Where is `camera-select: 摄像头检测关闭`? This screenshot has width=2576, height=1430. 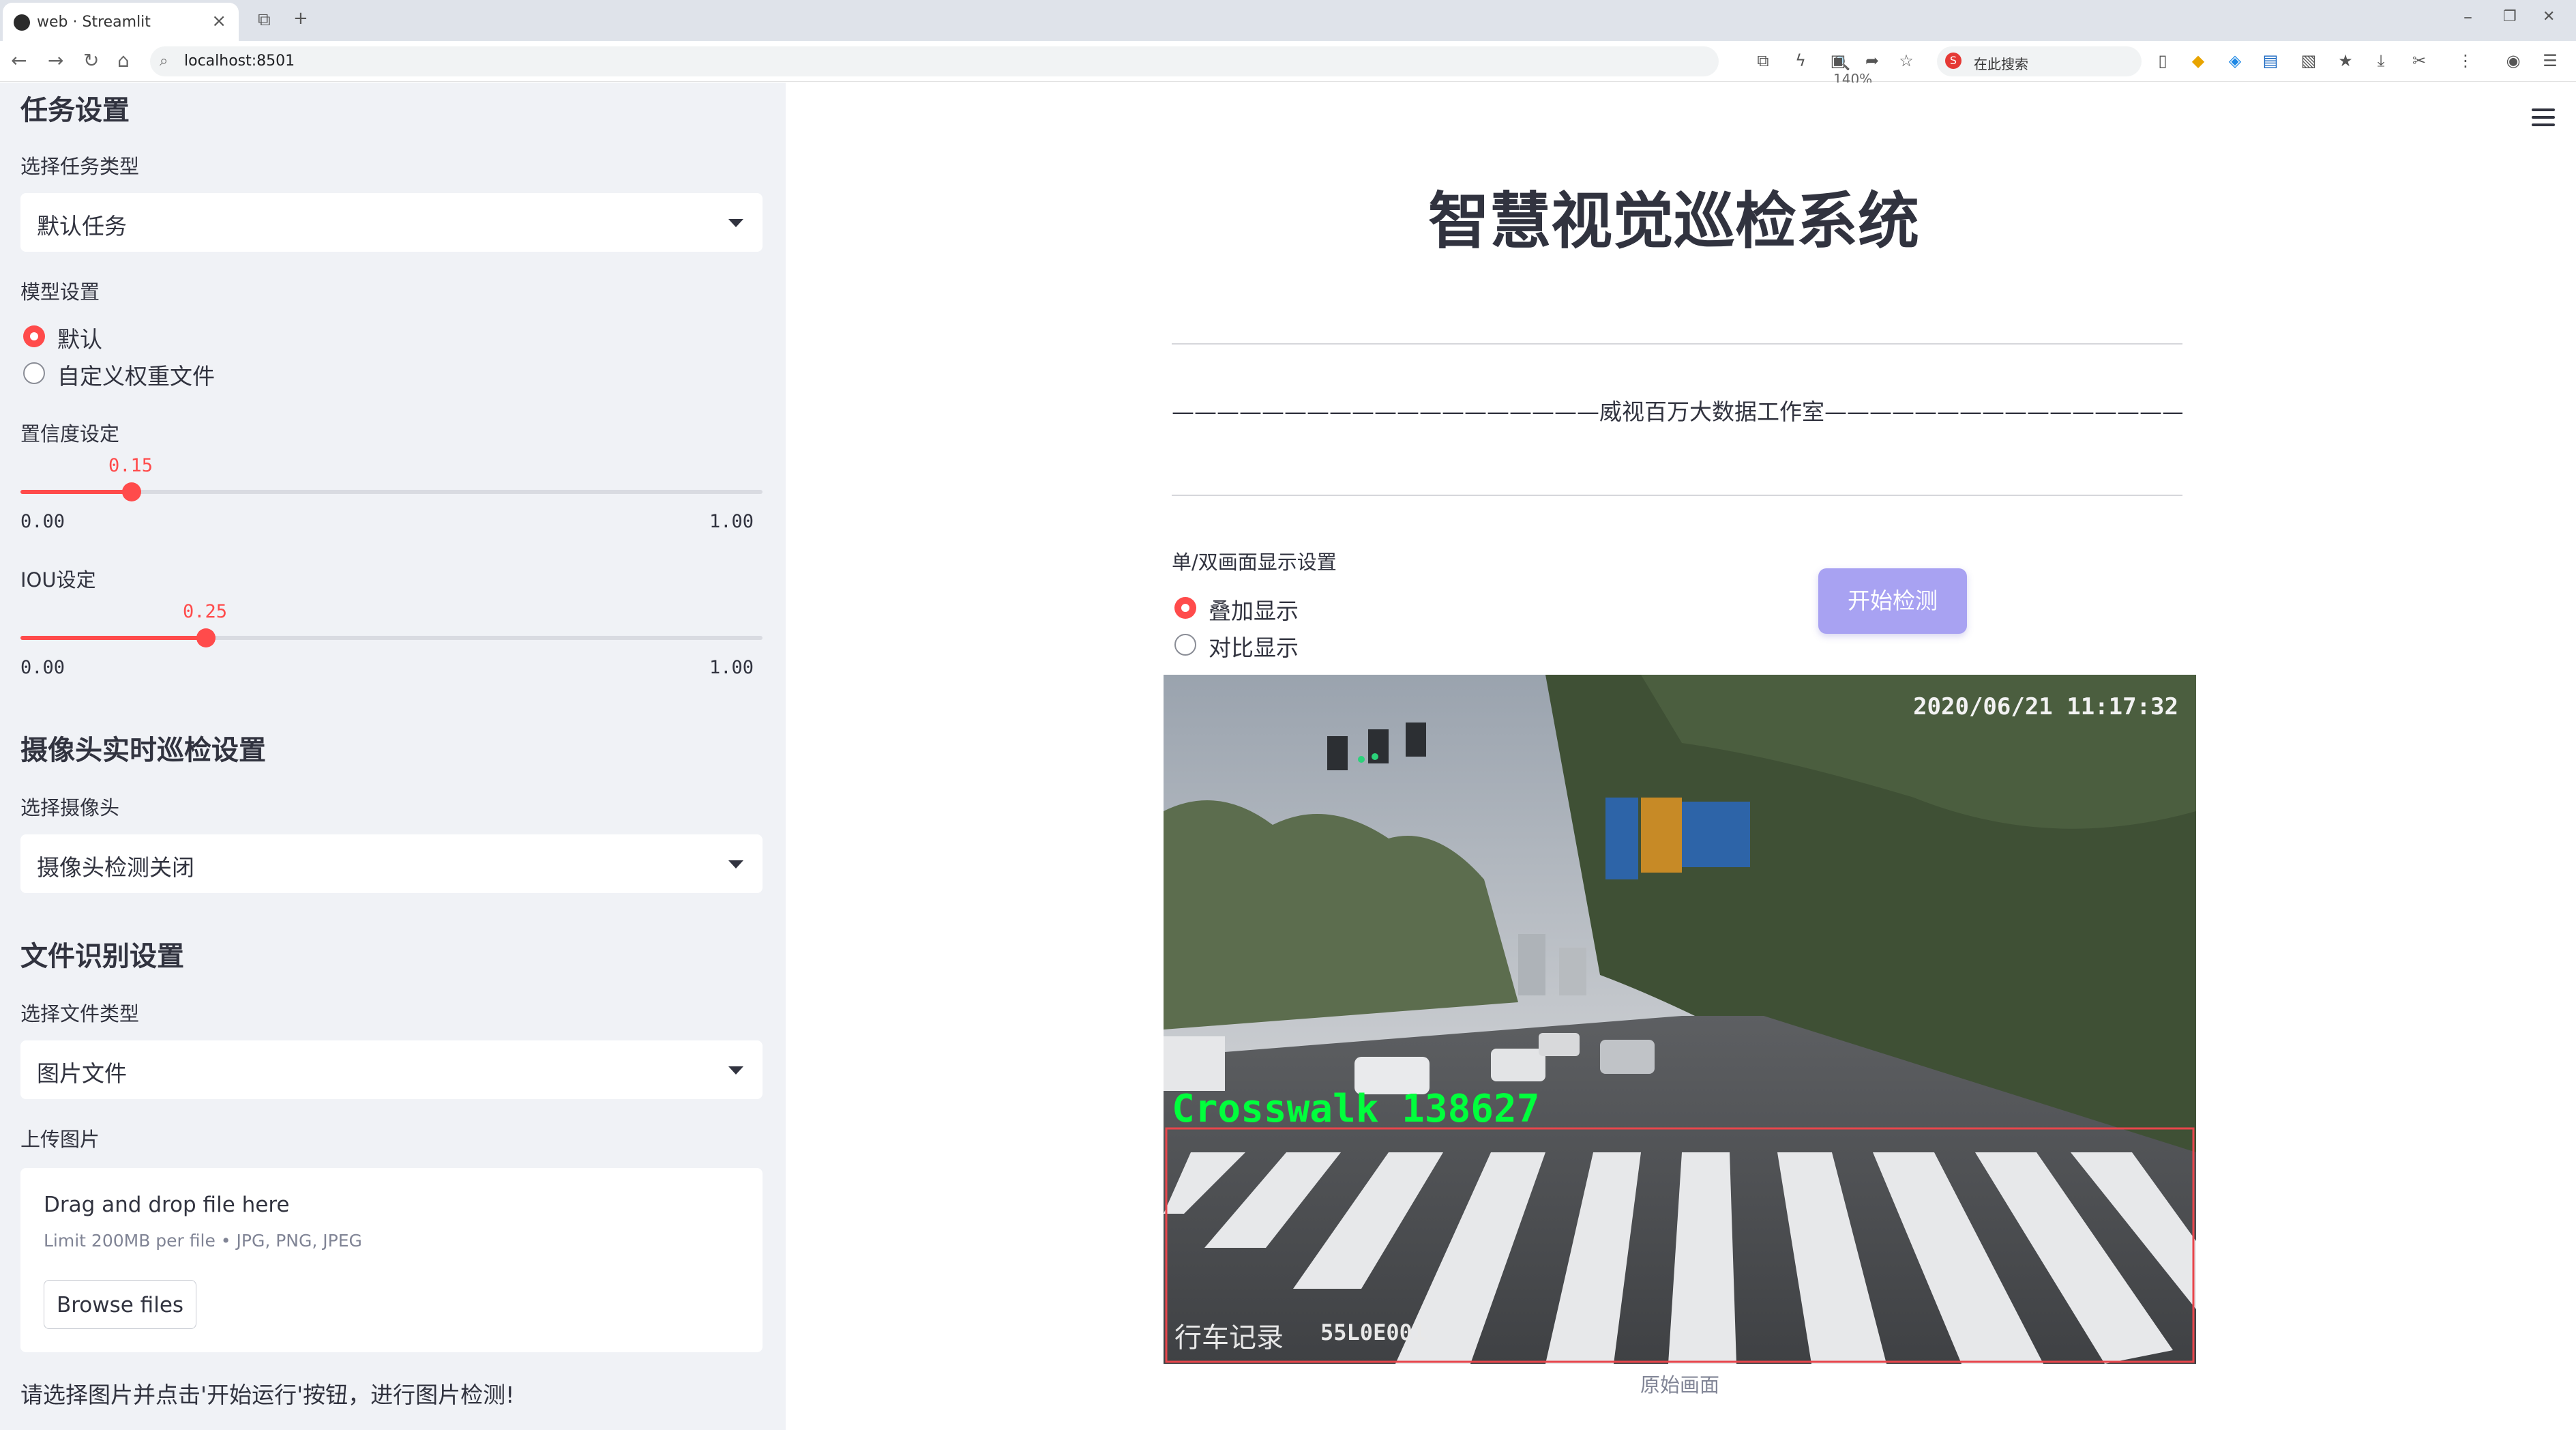 camera-select: 摄像头检测关闭 is located at coordinates (391, 864).